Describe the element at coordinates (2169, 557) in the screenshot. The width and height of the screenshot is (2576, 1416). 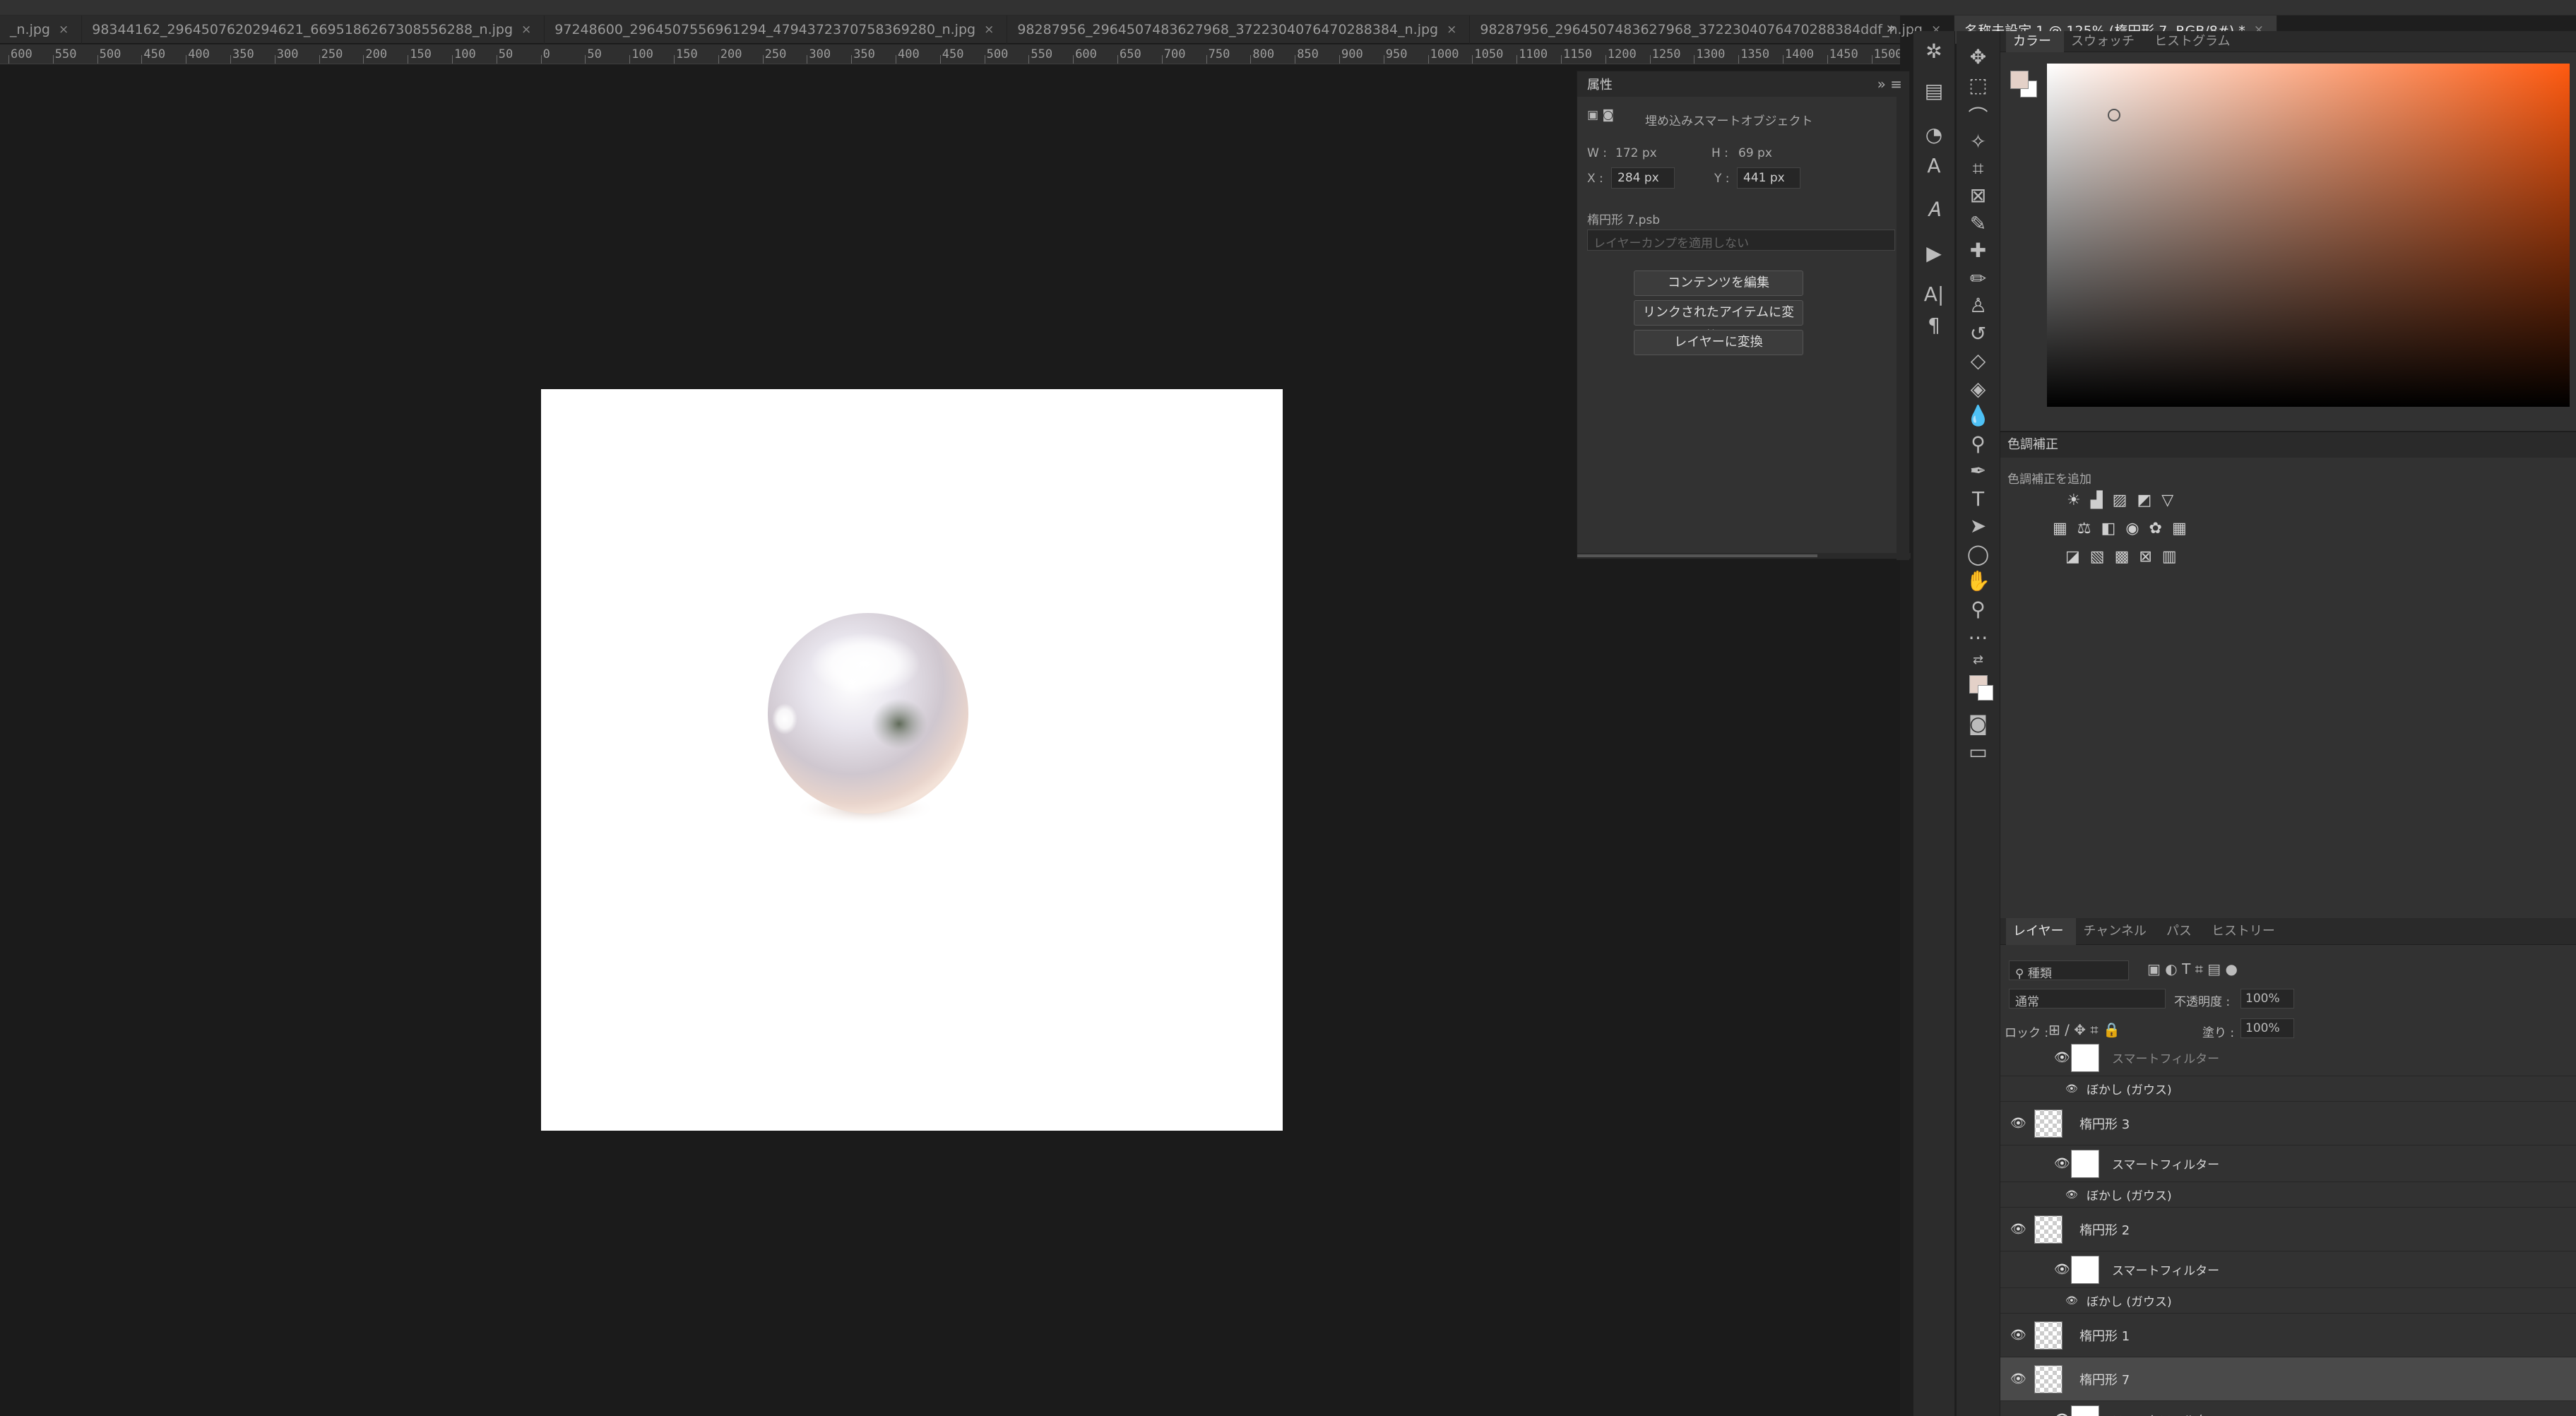
I see `gradient-fill-icon: ▥` at that location.